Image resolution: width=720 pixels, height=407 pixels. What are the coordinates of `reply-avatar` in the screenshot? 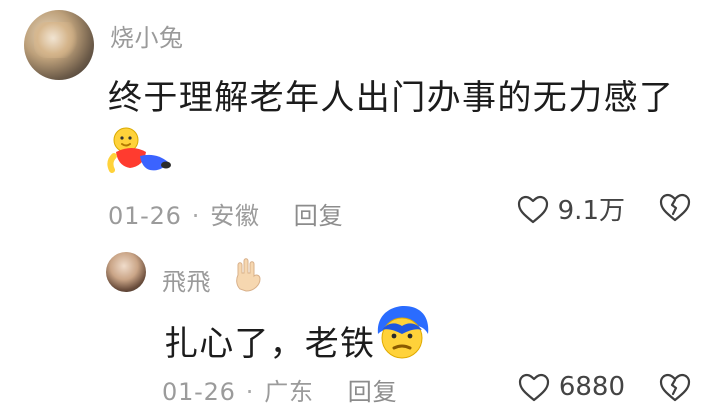 It's located at (126, 272).